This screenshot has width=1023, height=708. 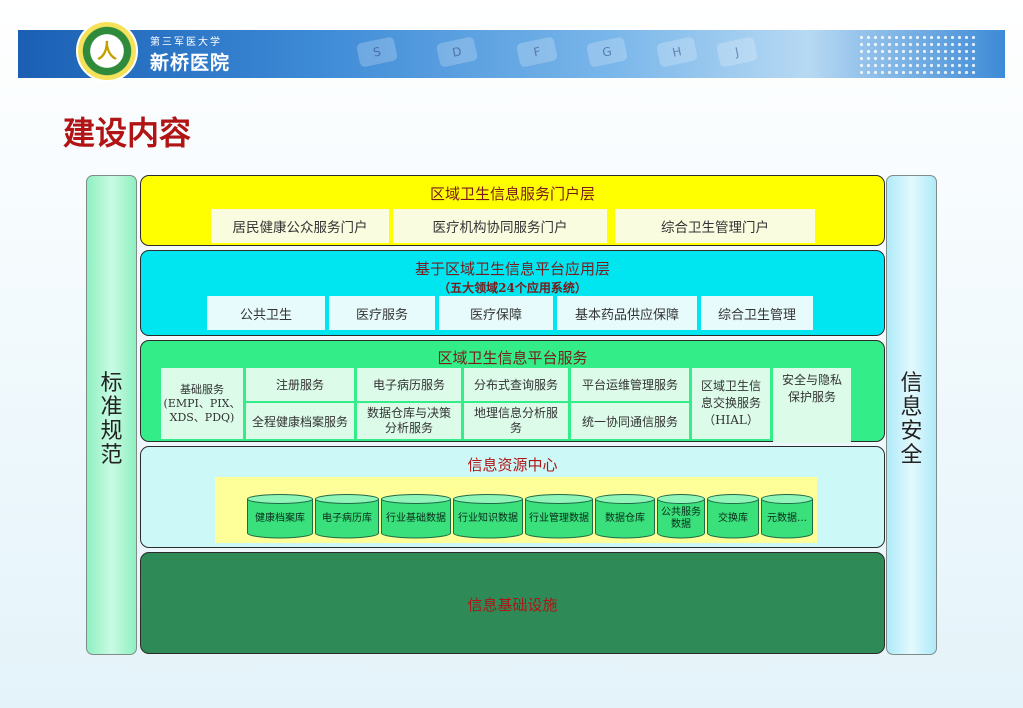 I want to click on hospital-subtitle: 第三军医大学, so click(x=186, y=42).